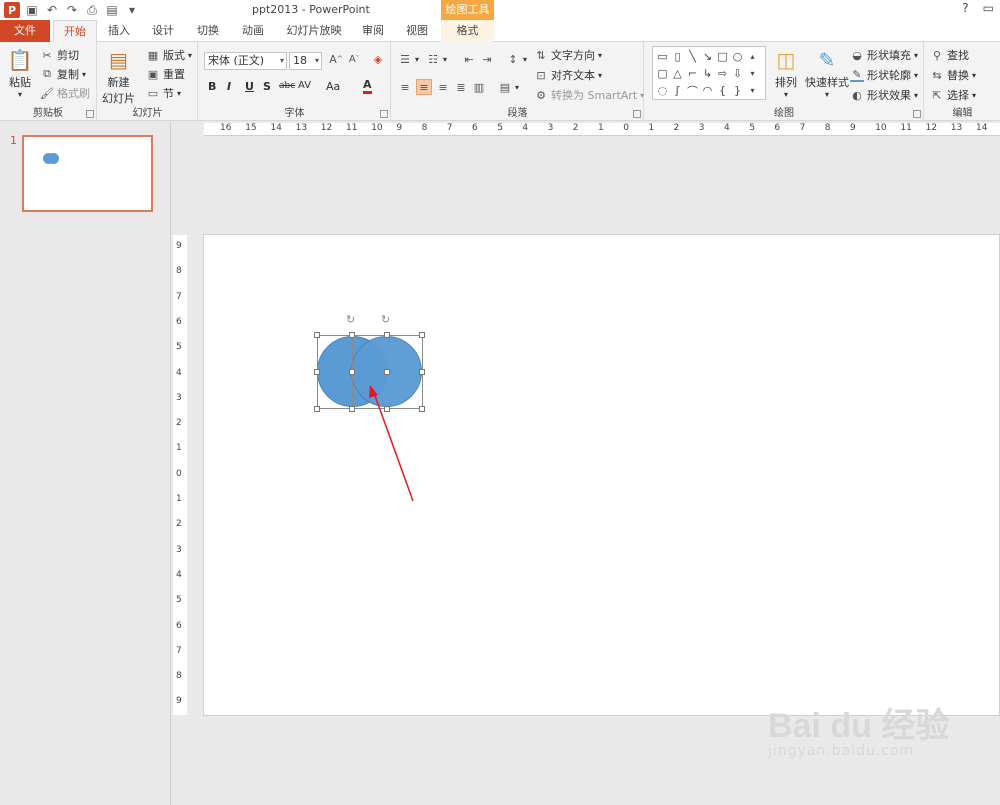 Image resolution: width=1000 pixels, height=805 pixels. Describe the element at coordinates (294, 113) in the screenshot. I see `font-label: 字体` at that location.